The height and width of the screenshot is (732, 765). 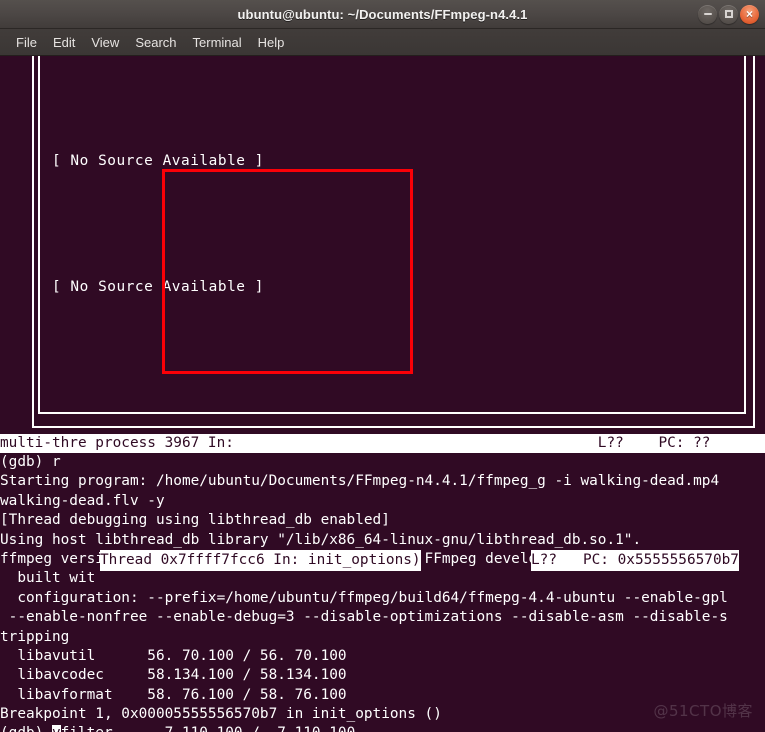 I want to click on close-icon: ×, so click(x=749, y=14).